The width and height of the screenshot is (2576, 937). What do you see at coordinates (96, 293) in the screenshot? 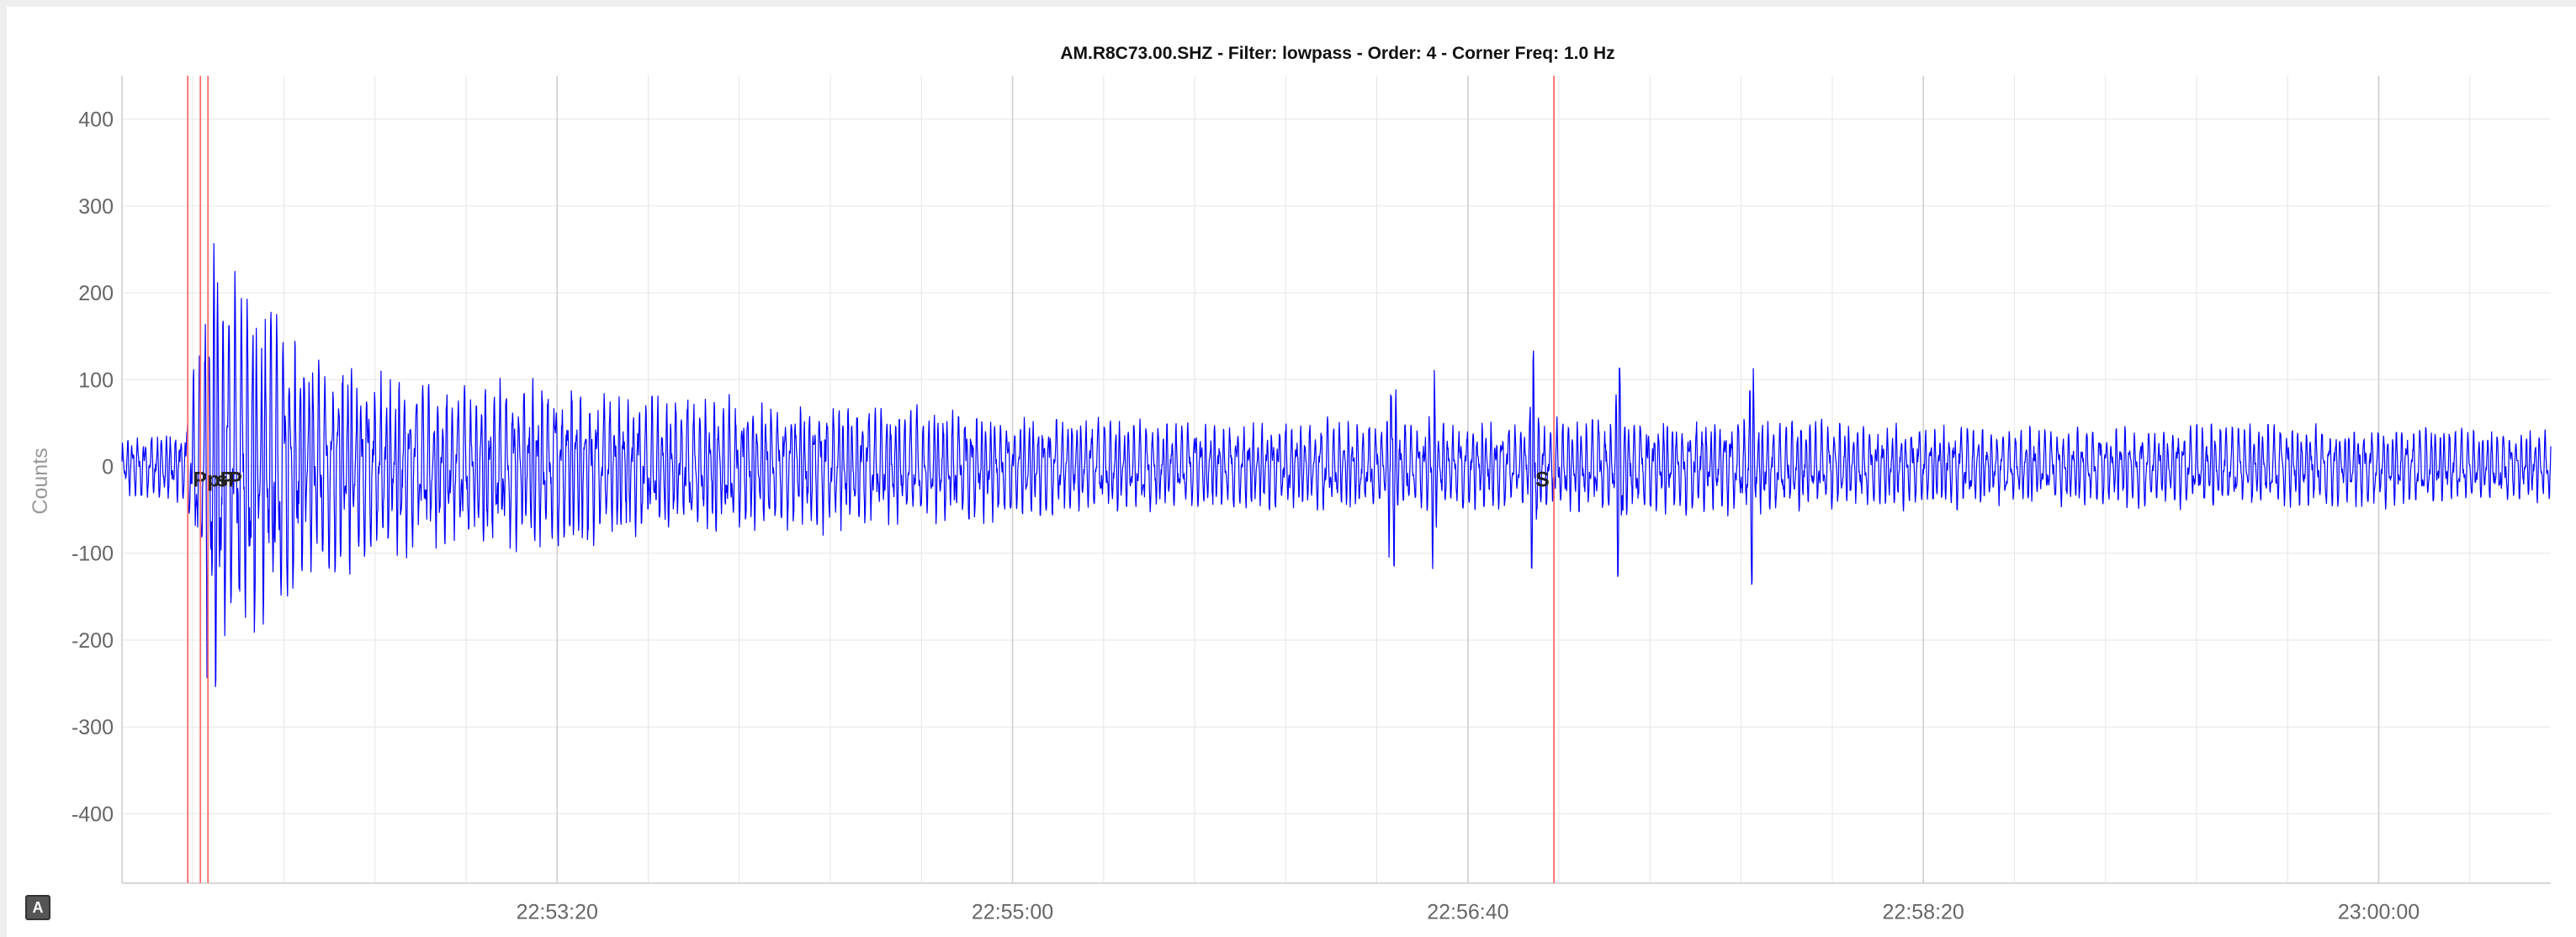
I see `y-tick-label: 200` at bounding box center [96, 293].